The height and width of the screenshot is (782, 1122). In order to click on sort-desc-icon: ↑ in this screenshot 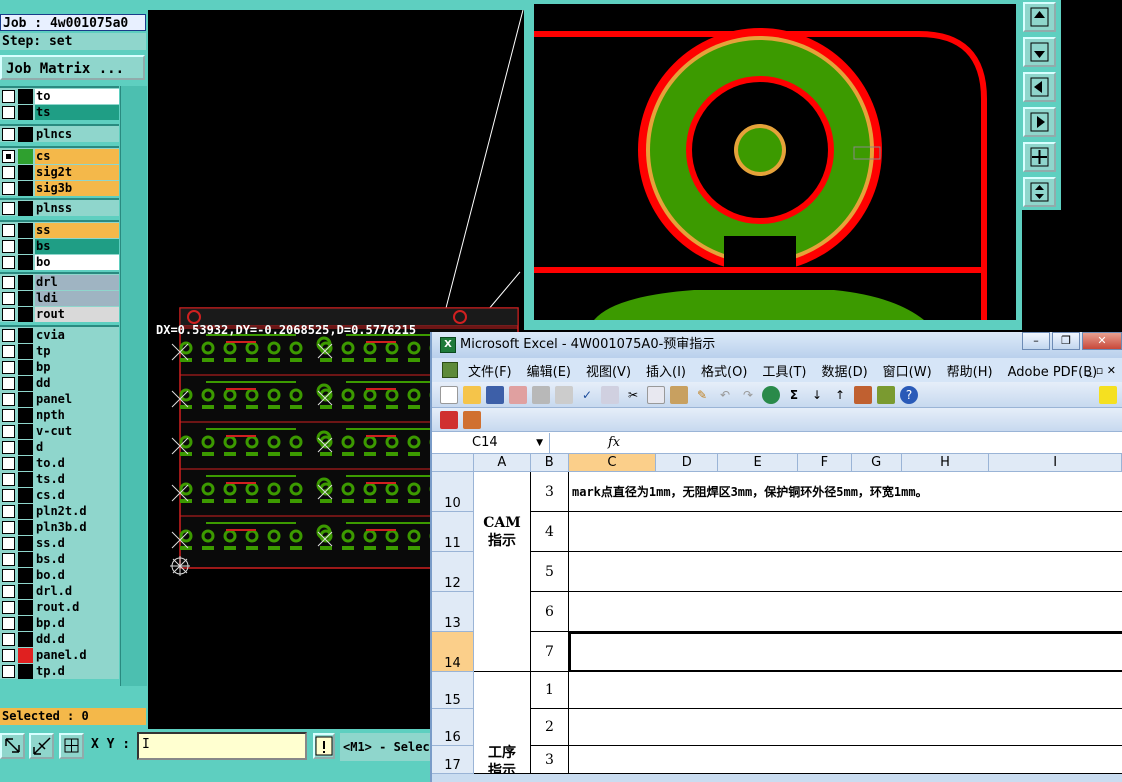, I will do `click(840, 395)`.